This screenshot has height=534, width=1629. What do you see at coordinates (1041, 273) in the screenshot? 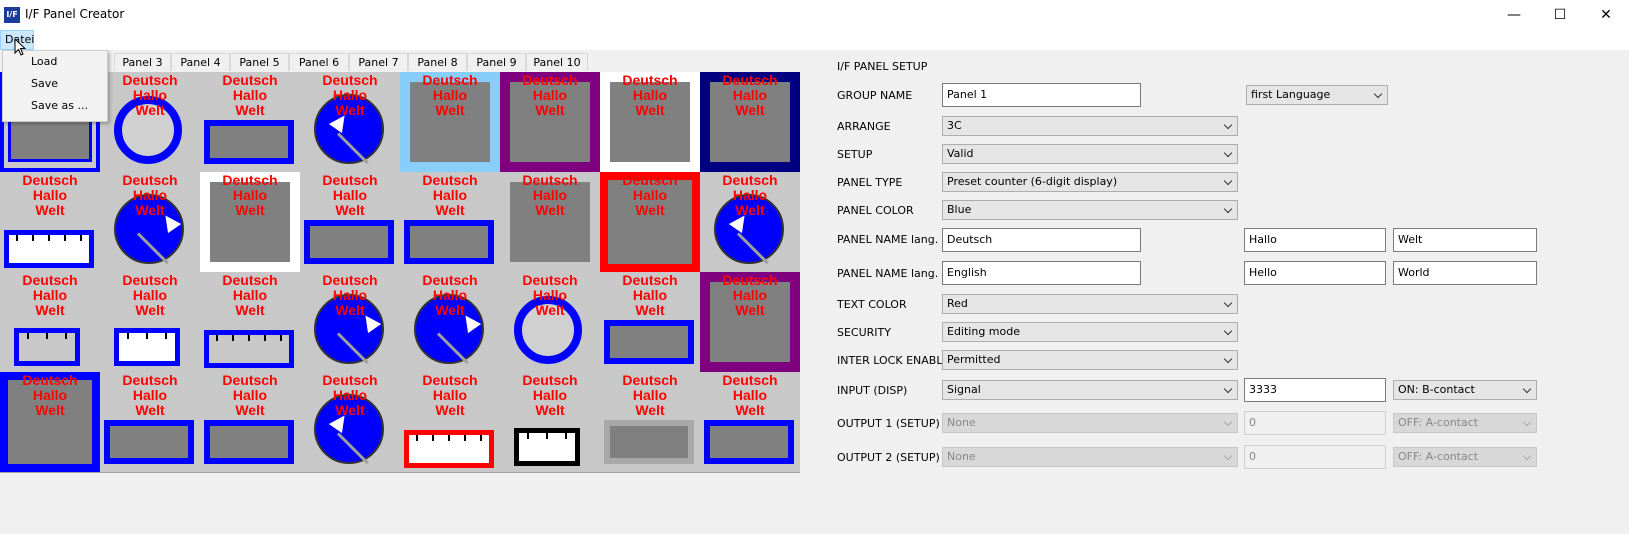
I see `panel-name-lang2-input-1: English` at bounding box center [1041, 273].